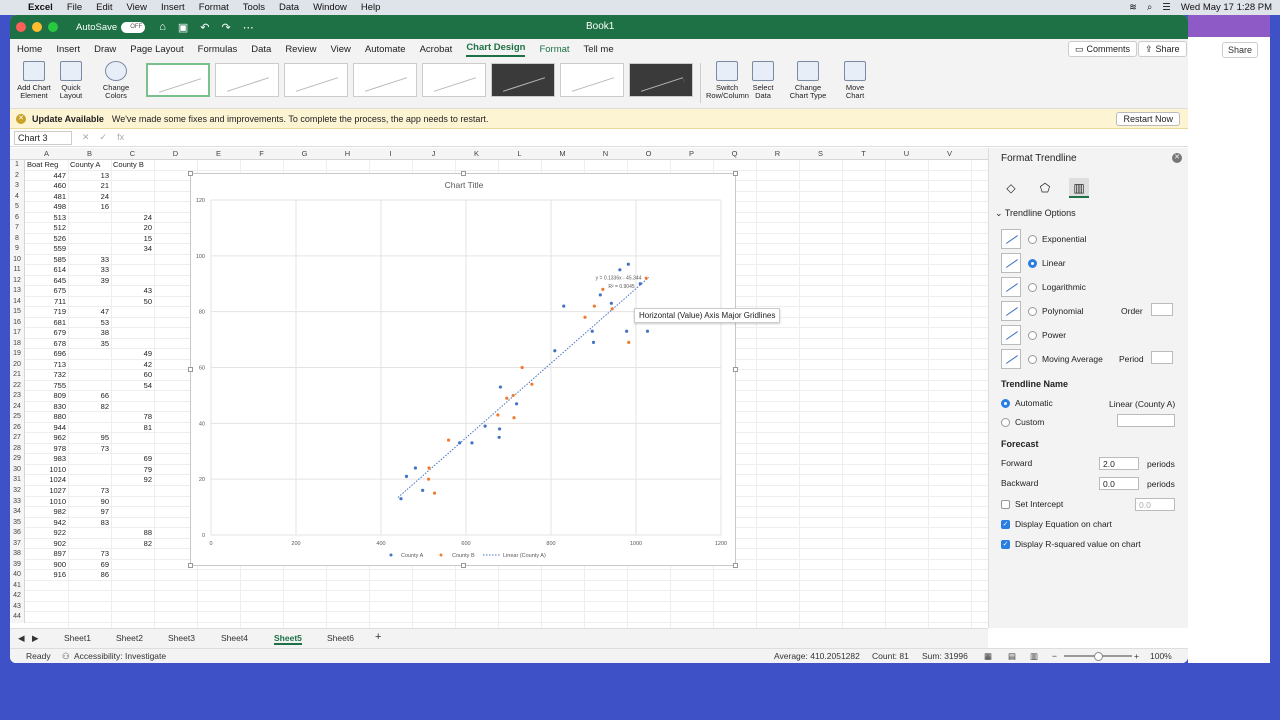  What do you see at coordinates (46, 565) in the screenshot?
I see `cell: 900` at bounding box center [46, 565].